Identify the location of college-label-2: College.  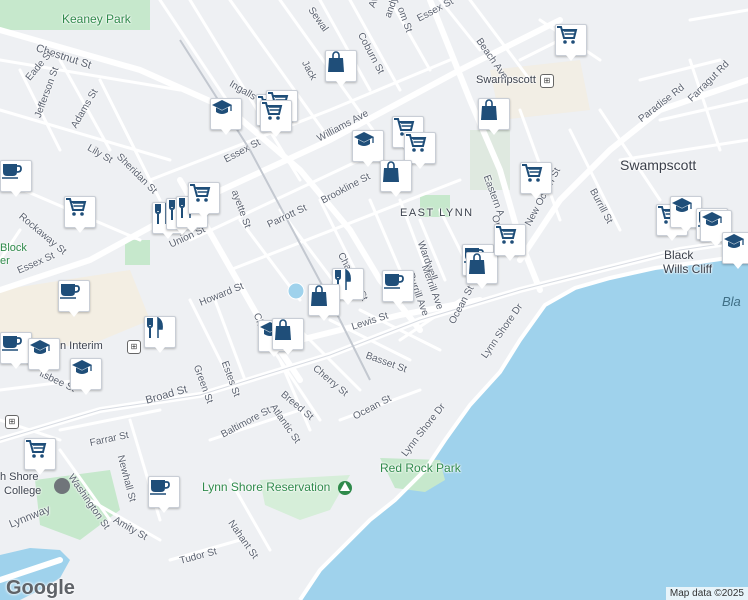
(23, 491).